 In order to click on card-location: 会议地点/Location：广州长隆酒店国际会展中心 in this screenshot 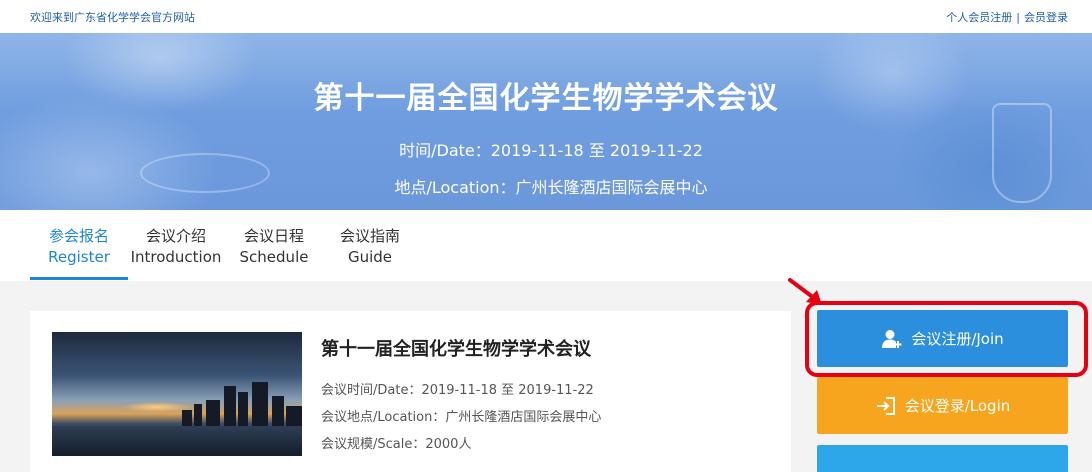, I will do `click(461, 417)`.